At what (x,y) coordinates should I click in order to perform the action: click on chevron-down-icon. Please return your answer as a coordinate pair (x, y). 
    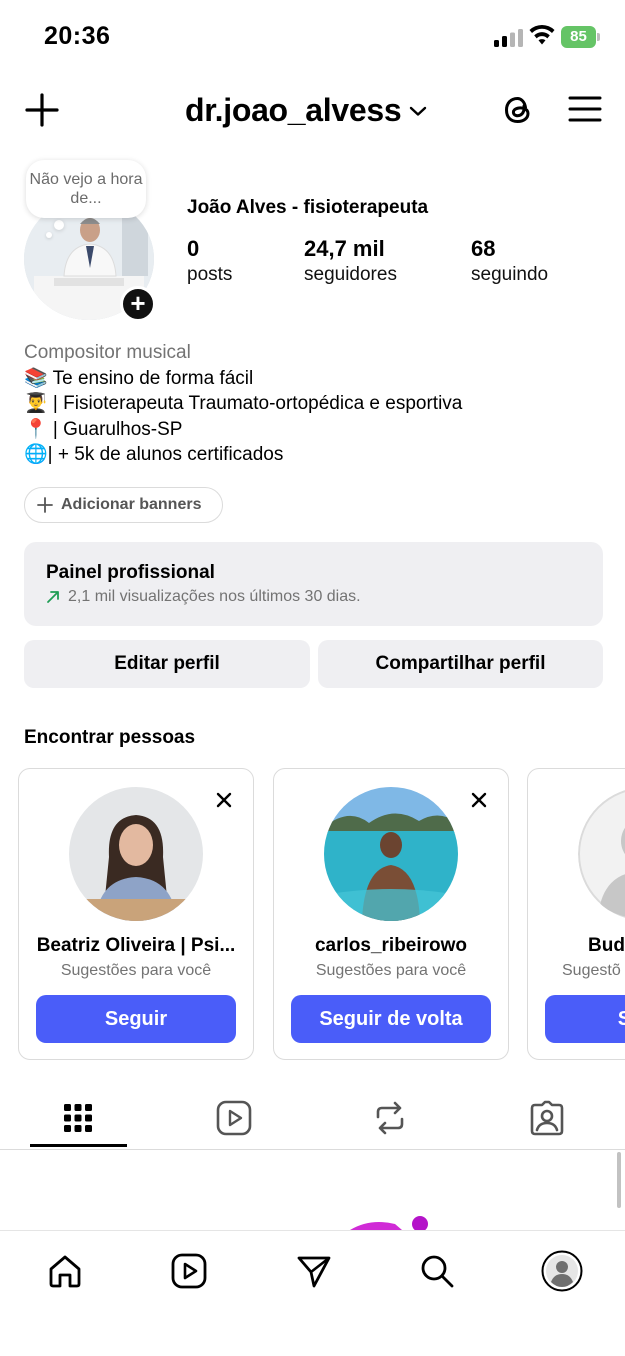
    Looking at the image, I should click on (418, 111).